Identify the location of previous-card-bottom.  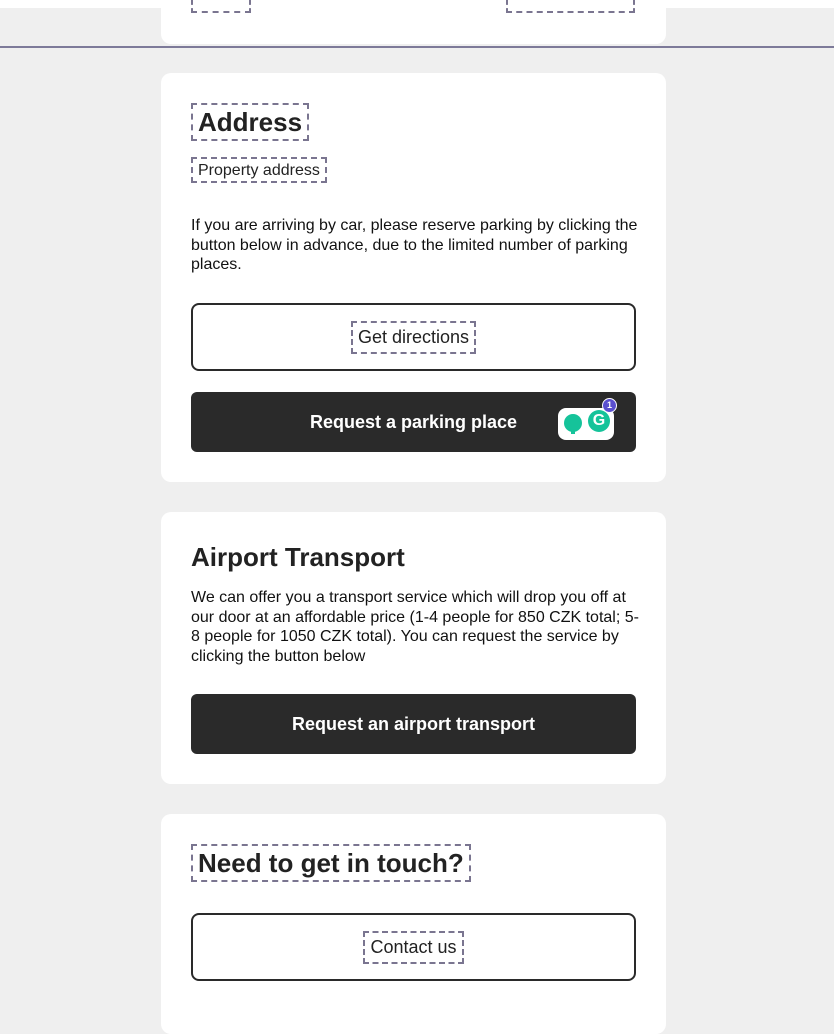
(413, 22).